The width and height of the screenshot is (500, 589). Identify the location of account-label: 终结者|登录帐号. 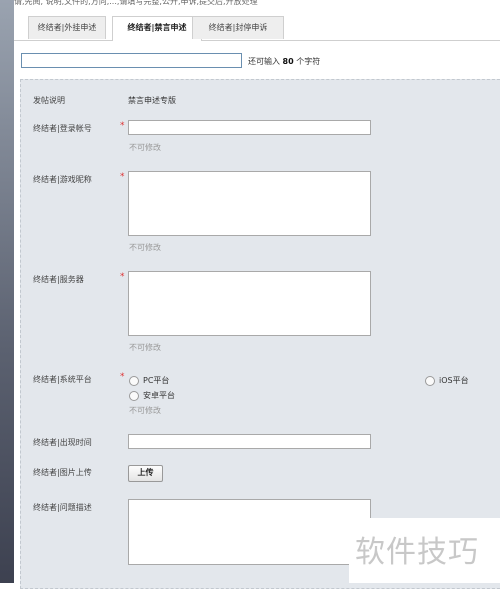
(62, 128).